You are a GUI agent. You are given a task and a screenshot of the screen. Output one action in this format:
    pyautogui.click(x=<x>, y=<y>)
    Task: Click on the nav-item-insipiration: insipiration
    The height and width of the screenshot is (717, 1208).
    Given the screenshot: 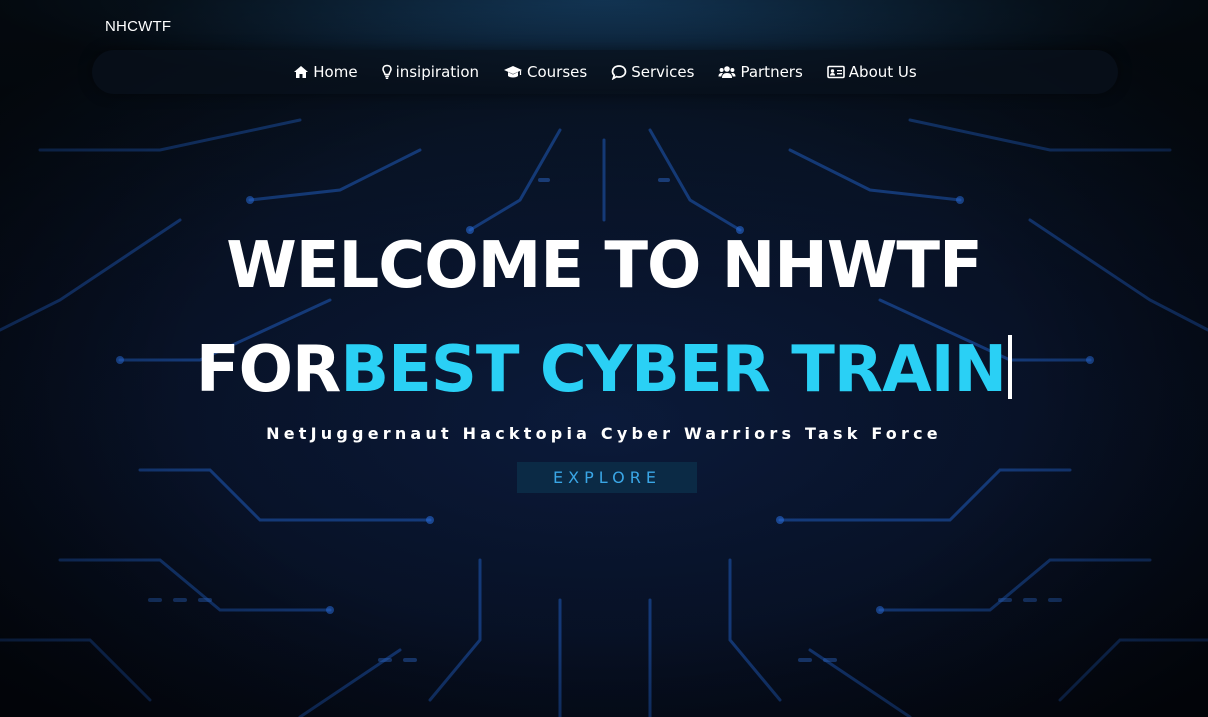 What is the action you would take?
    pyautogui.click(x=430, y=72)
    